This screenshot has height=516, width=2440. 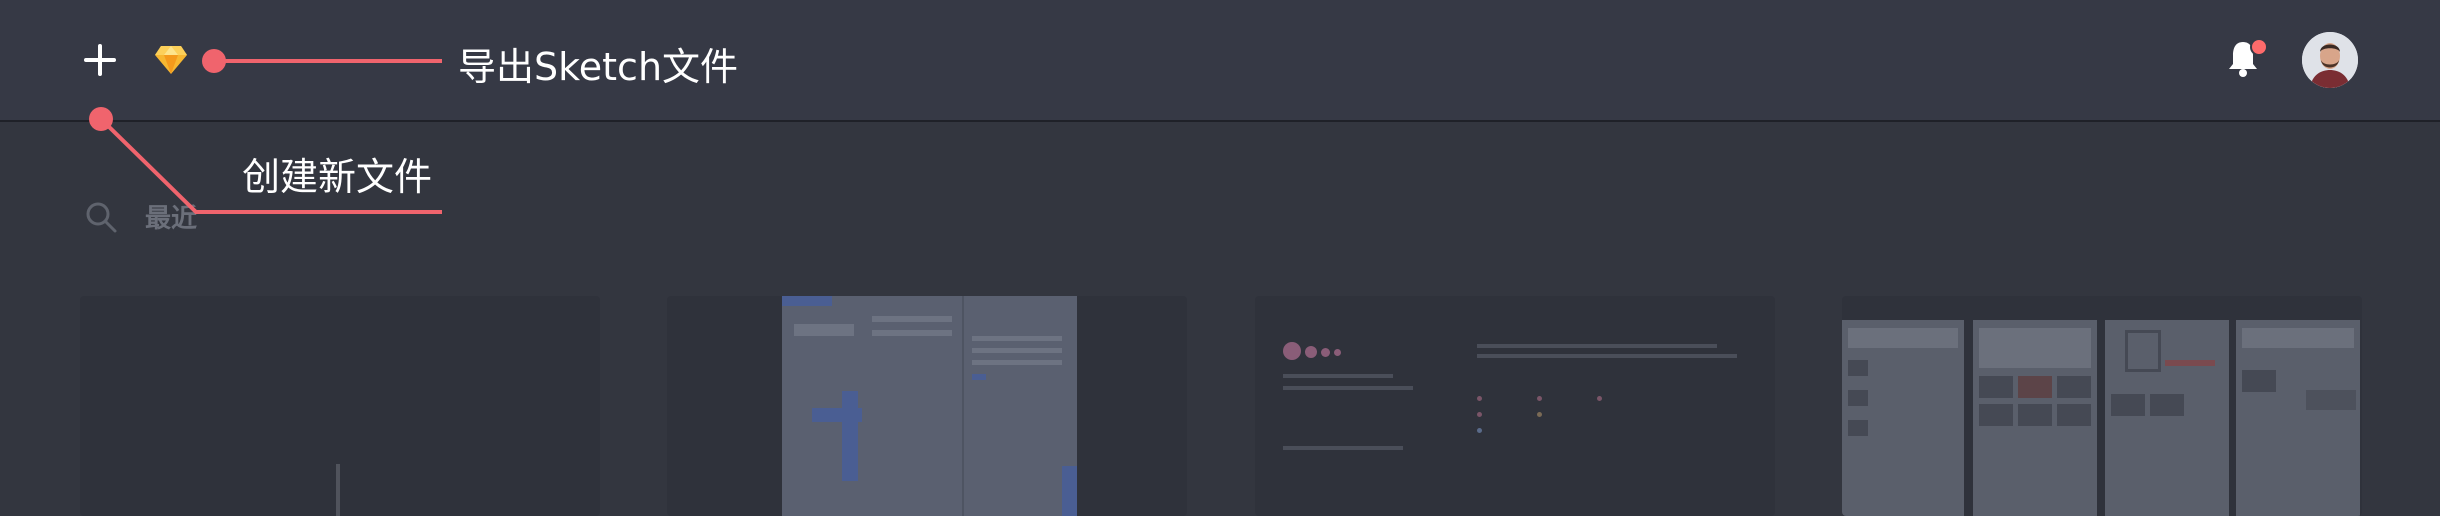 I want to click on recent-label: 最近, so click(x=171, y=219).